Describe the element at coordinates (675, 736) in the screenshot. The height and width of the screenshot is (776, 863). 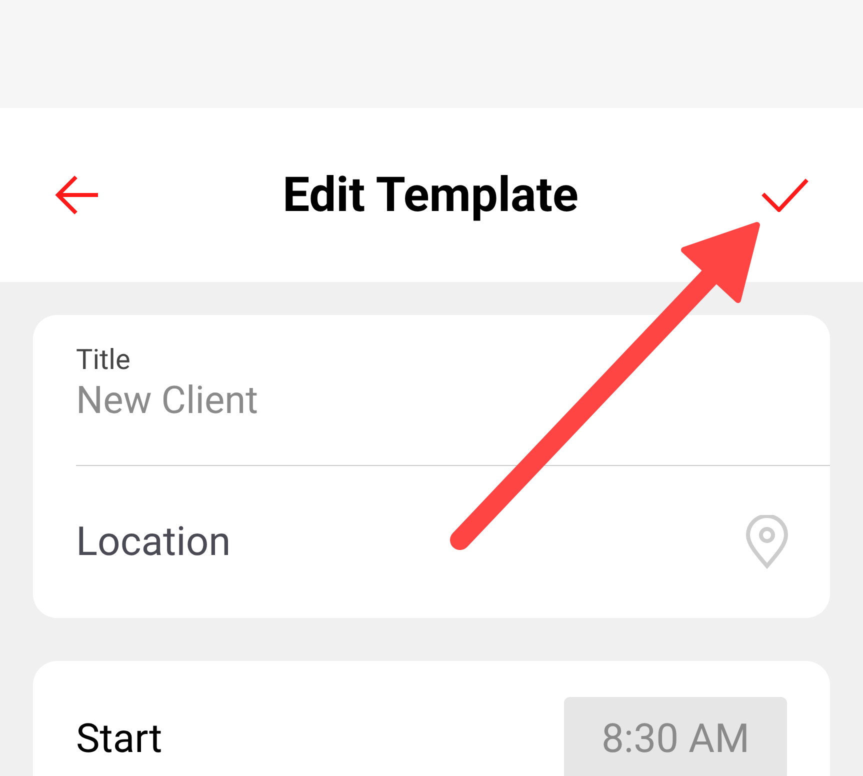
I see `start-time-button: 8:30 AM` at that location.